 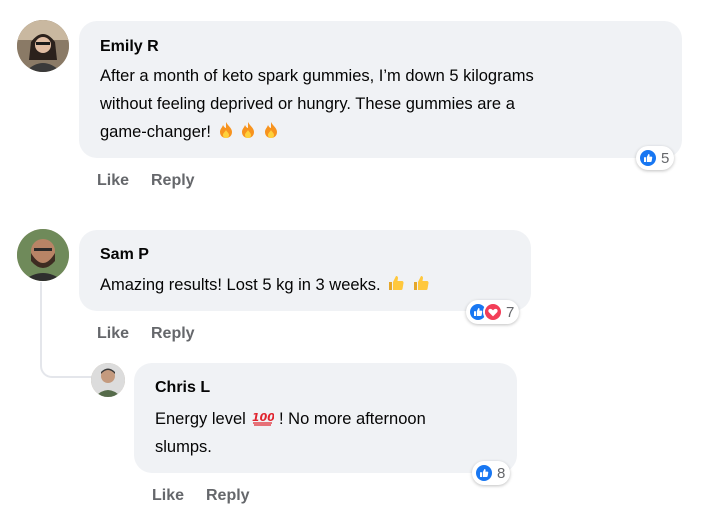 I want to click on svg-text: 100, so click(x=263, y=417).